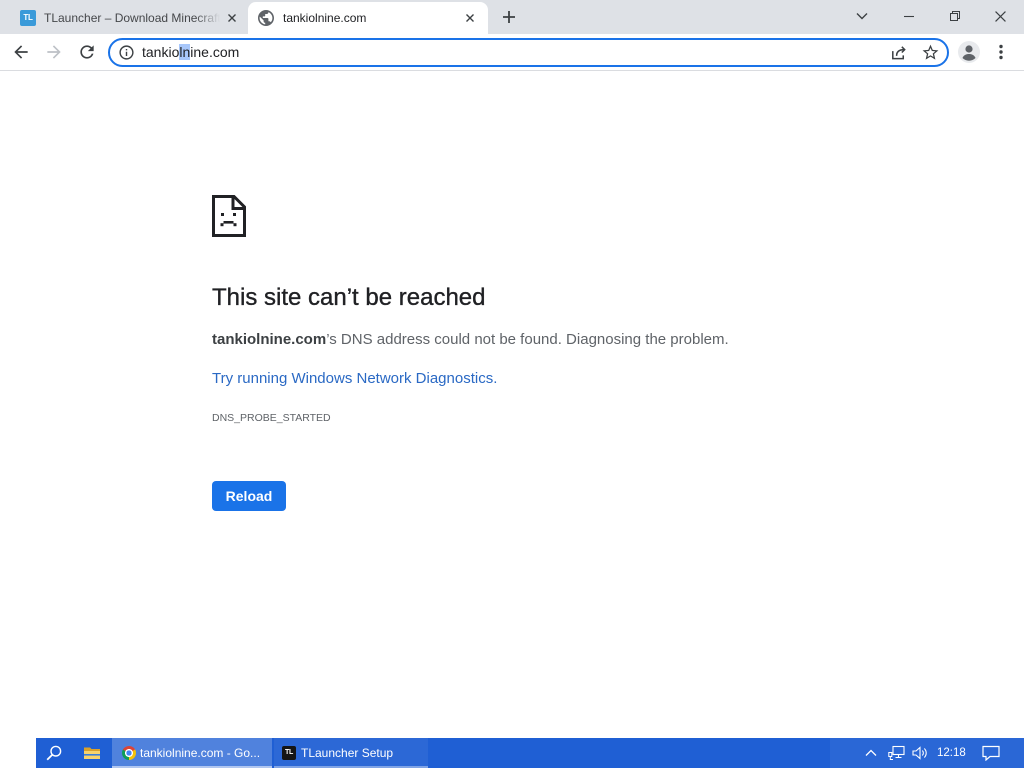  Describe the element at coordinates (368, 18) in the screenshot. I see `tab-tankiolnine: tankiolnine.com` at that location.